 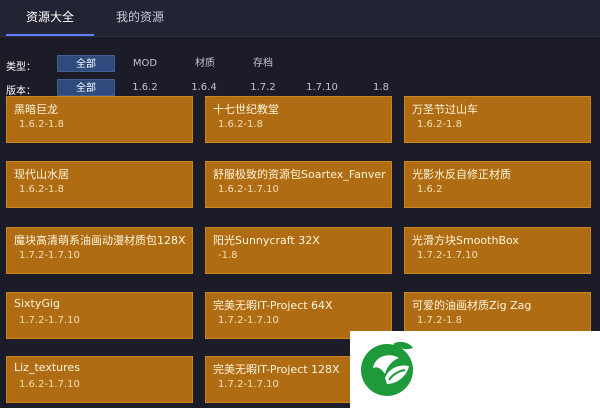 What do you see at coordinates (41, 174) in the screenshot?
I see `resource-title: 现代山水居` at bounding box center [41, 174].